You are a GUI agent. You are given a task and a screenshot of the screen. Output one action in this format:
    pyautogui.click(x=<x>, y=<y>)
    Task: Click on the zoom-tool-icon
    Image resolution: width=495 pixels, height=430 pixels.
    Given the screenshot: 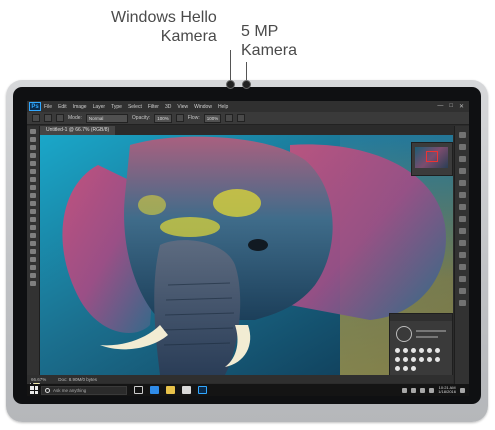 What is the action you would take?
    pyautogui.click(x=33, y=283)
    